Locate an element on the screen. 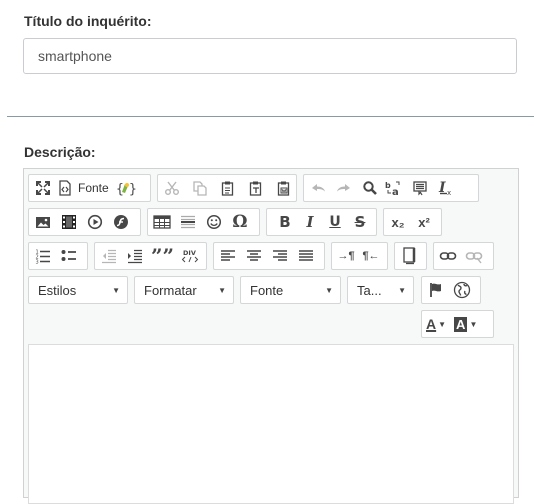 The width and height of the screenshot is (534, 504). font-dropdown: Fonte ▼ is located at coordinates (290, 290).